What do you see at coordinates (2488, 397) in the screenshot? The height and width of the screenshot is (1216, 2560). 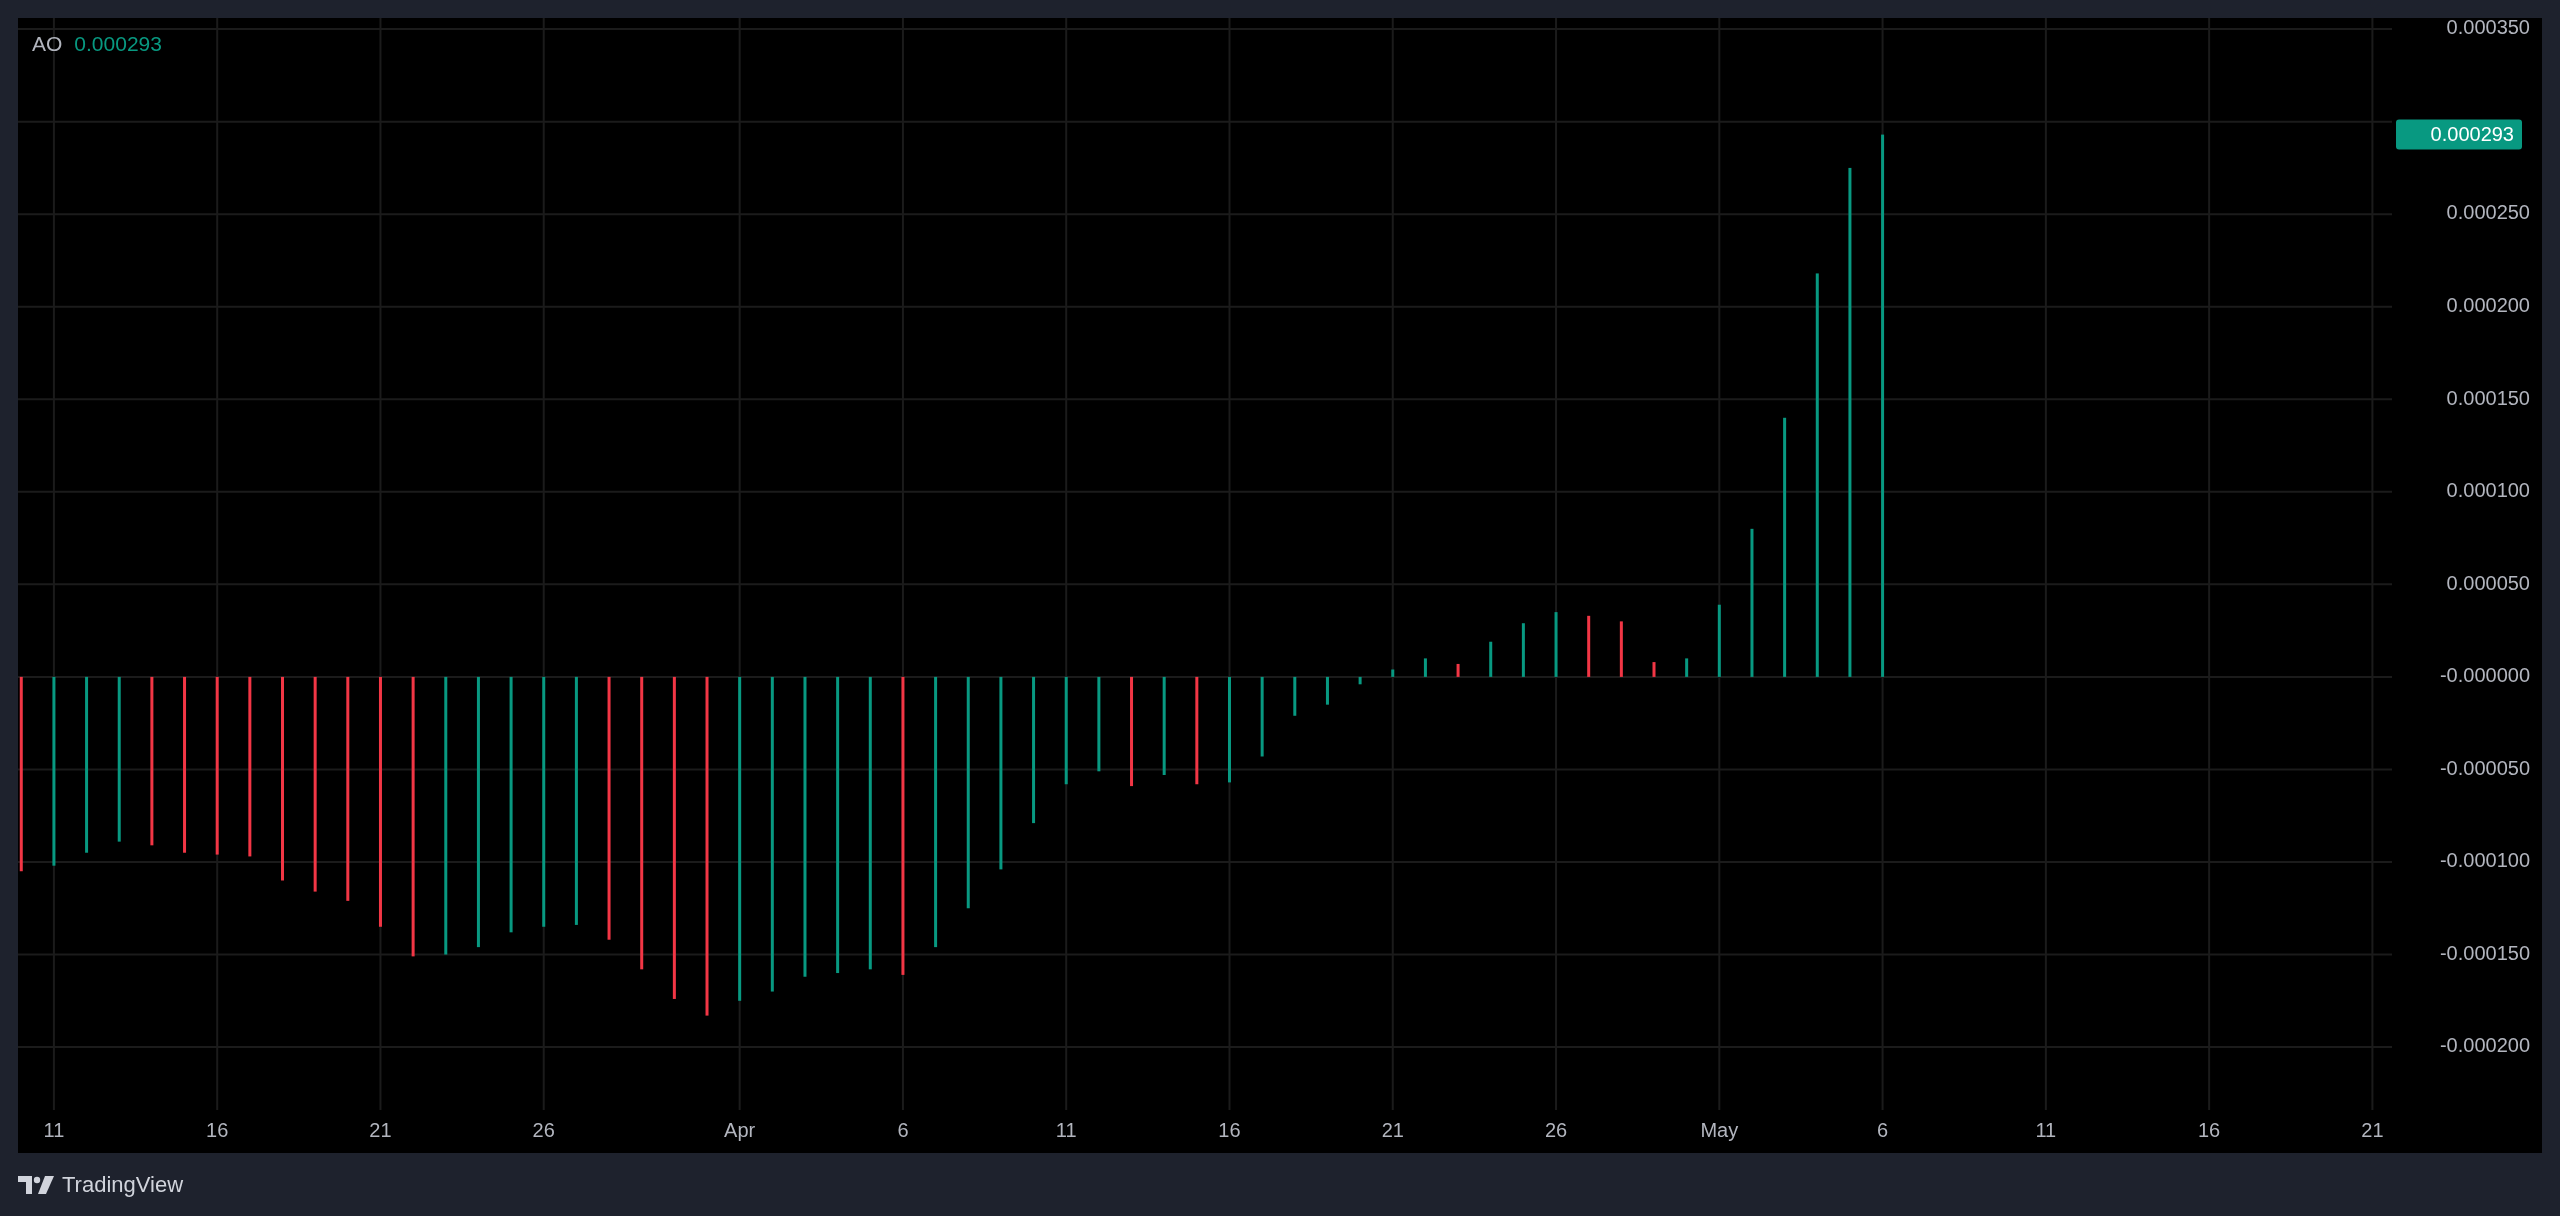 I see `axis-label: 0.000150` at bounding box center [2488, 397].